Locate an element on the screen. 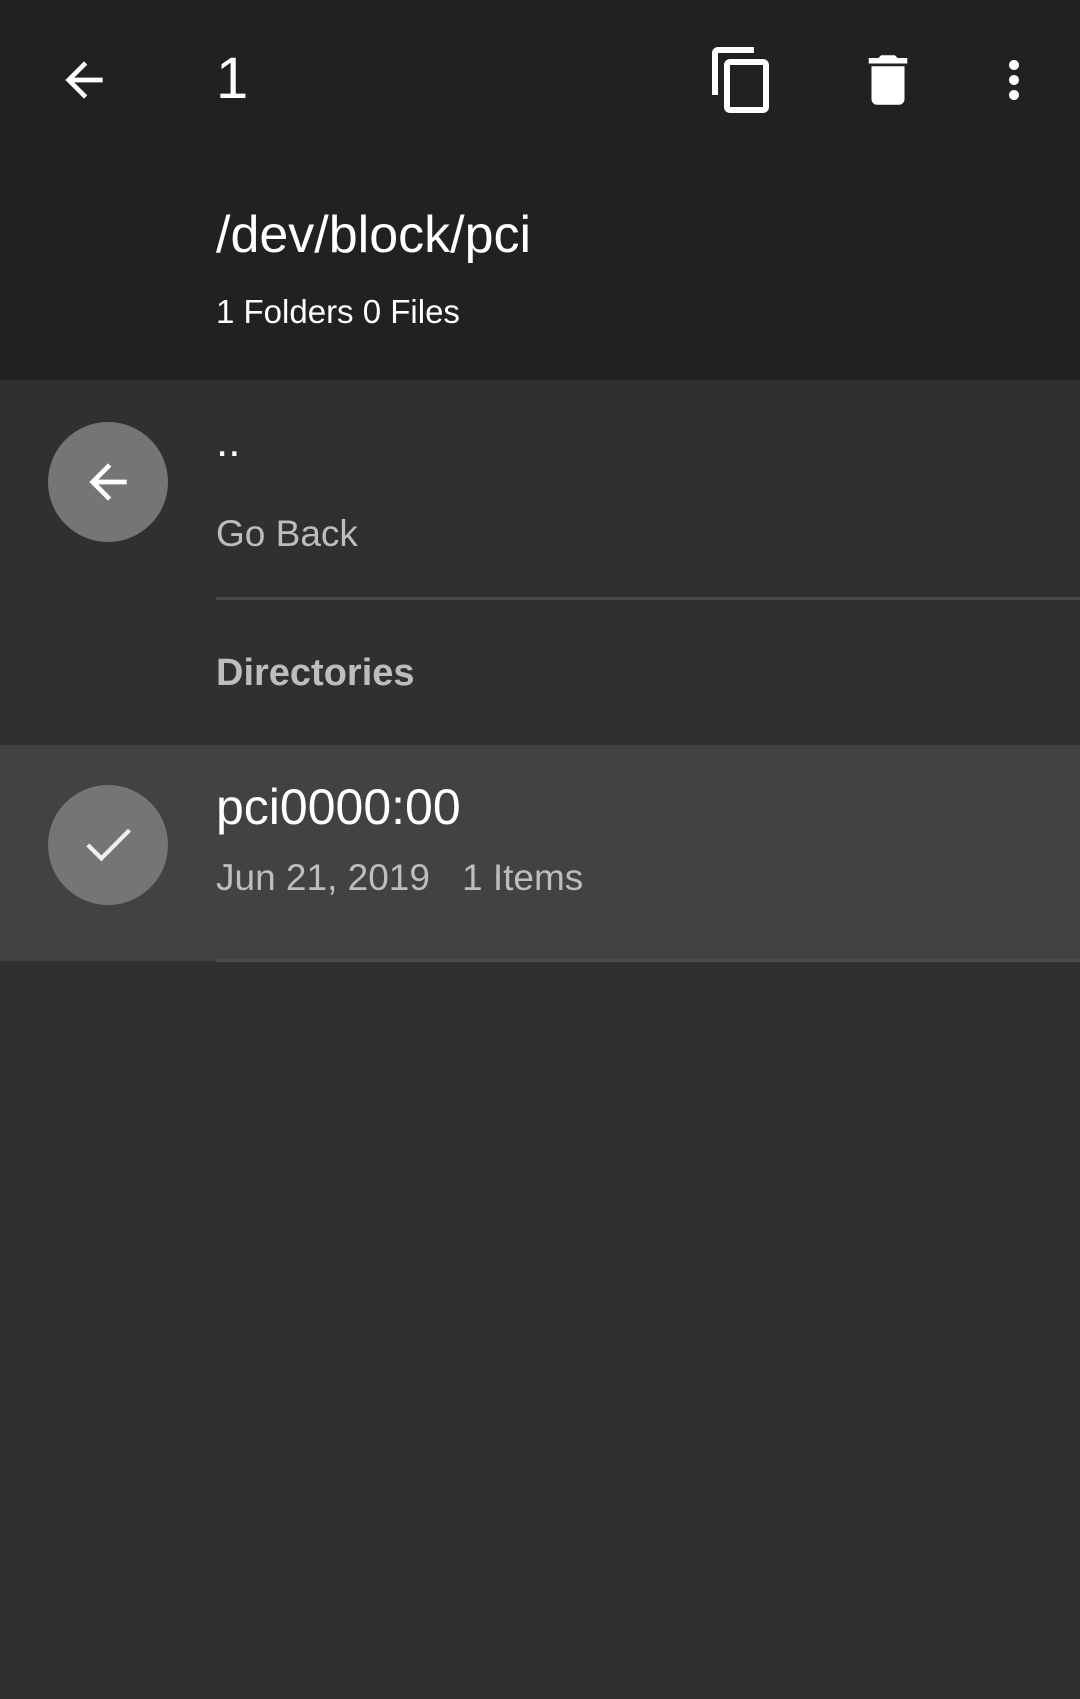  more-options-button is located at coordinates (1014, 80).